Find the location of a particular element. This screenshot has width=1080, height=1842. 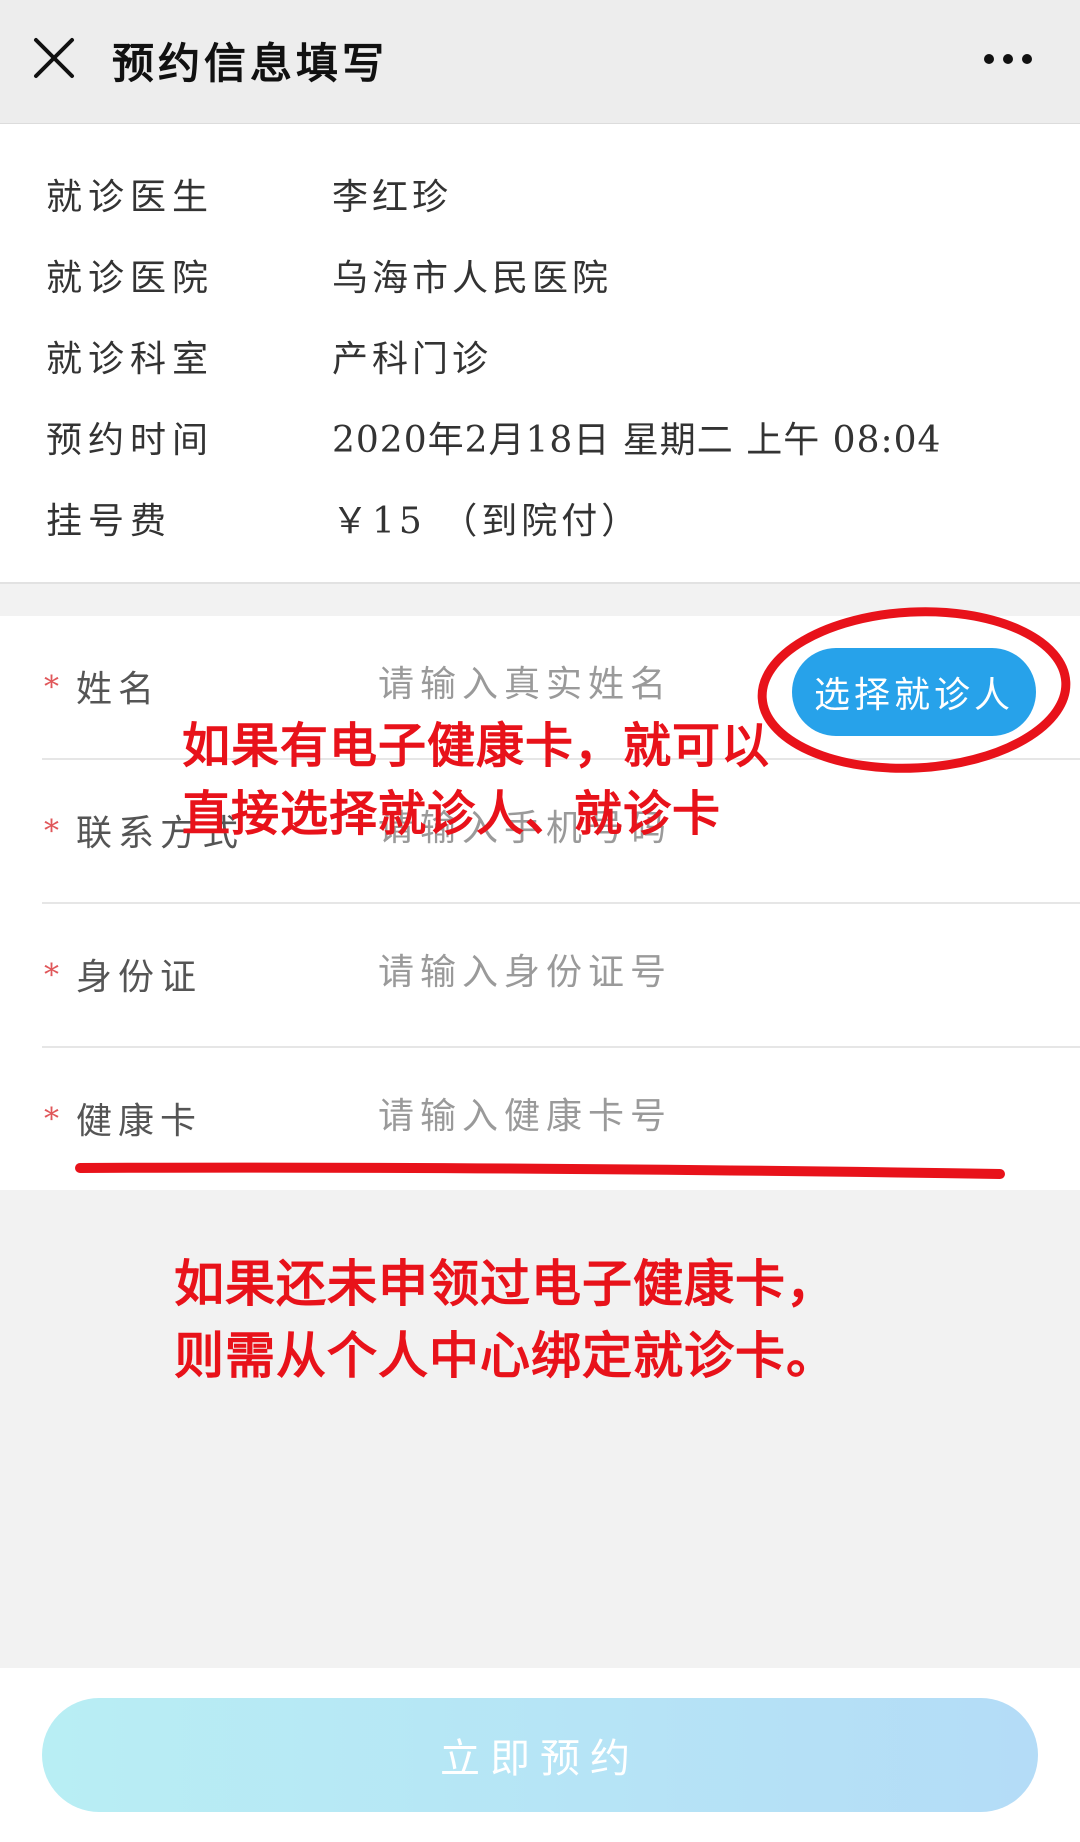

info-row-hospital: 就诊医院 乌海市人民医院 is located at coordinates (540, 279).